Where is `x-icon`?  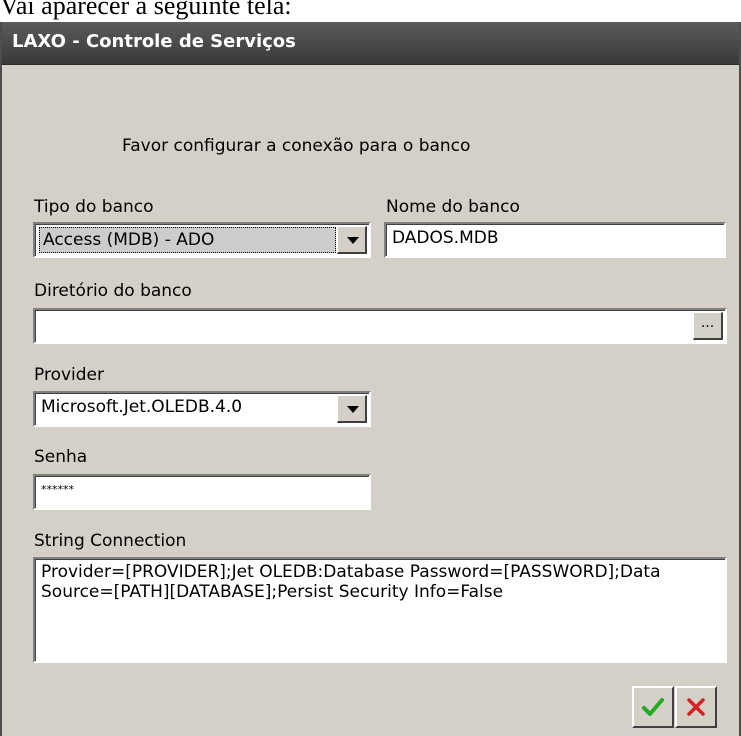
x-icon is located at coordinates (696, 707).